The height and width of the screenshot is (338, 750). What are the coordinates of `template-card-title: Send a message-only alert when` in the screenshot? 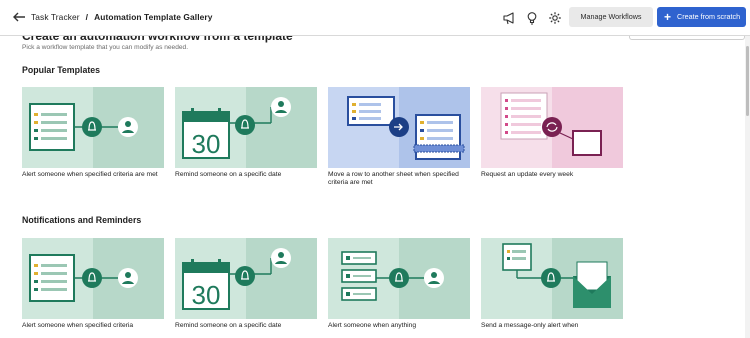 It's located at (552, 326).